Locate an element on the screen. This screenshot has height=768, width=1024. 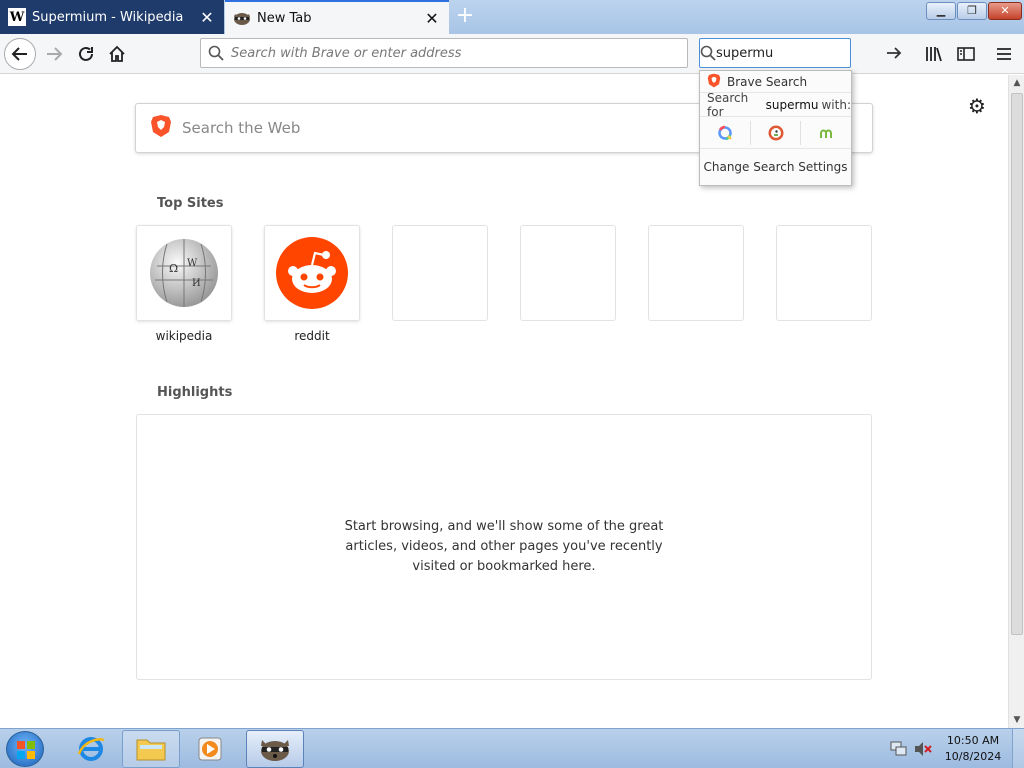
reddit-icon is located at coordinates (312, 273).